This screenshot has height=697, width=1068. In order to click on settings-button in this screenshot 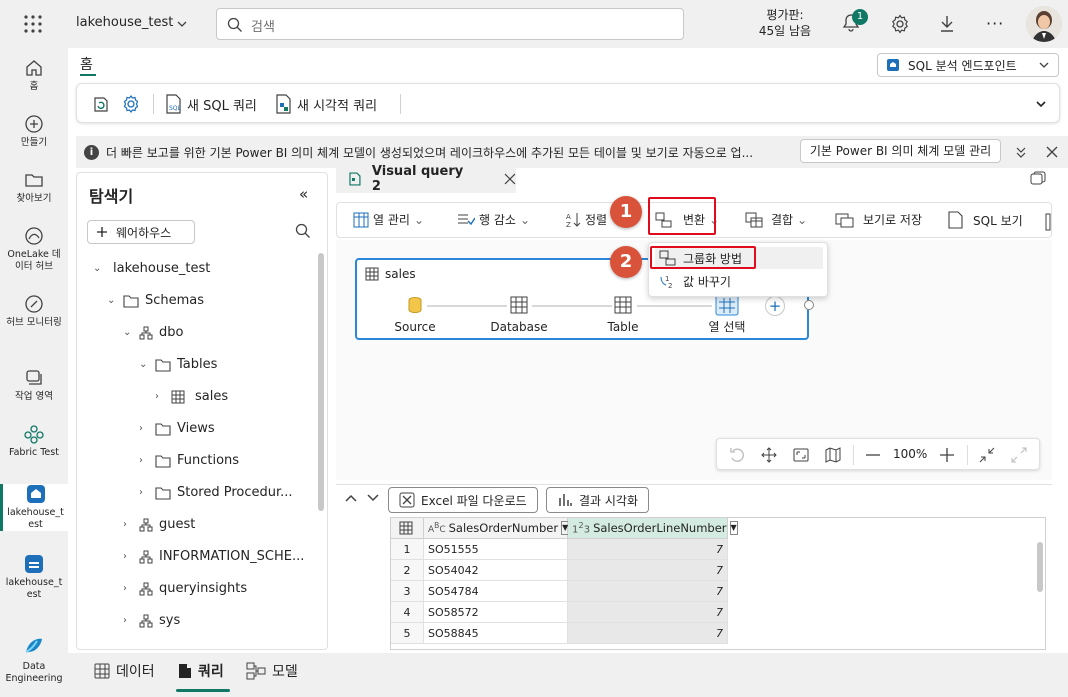, I will do `click(131, 104)`.